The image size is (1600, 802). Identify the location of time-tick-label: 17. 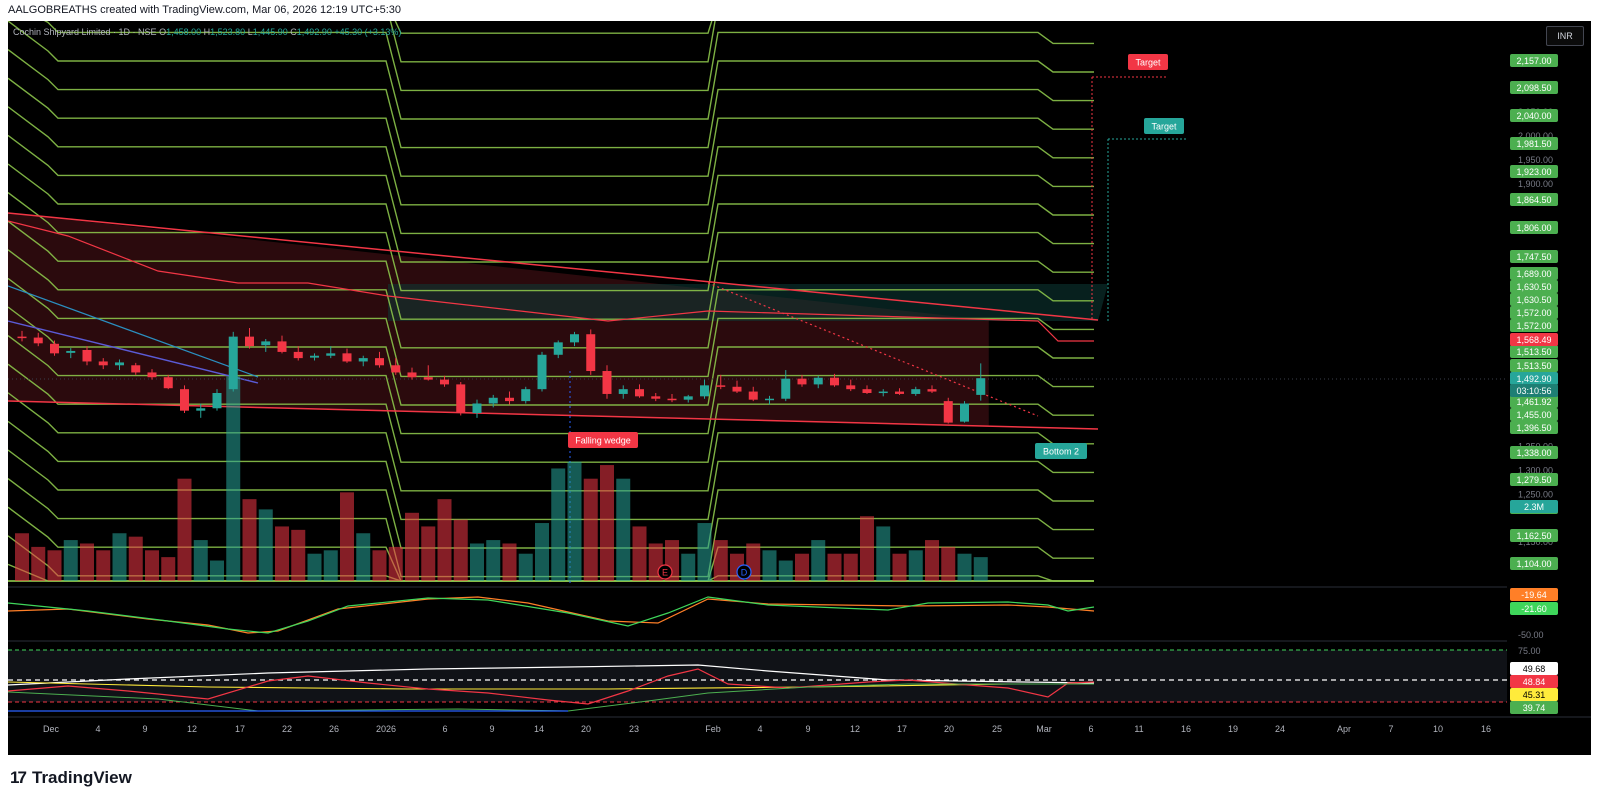
(902, 729).